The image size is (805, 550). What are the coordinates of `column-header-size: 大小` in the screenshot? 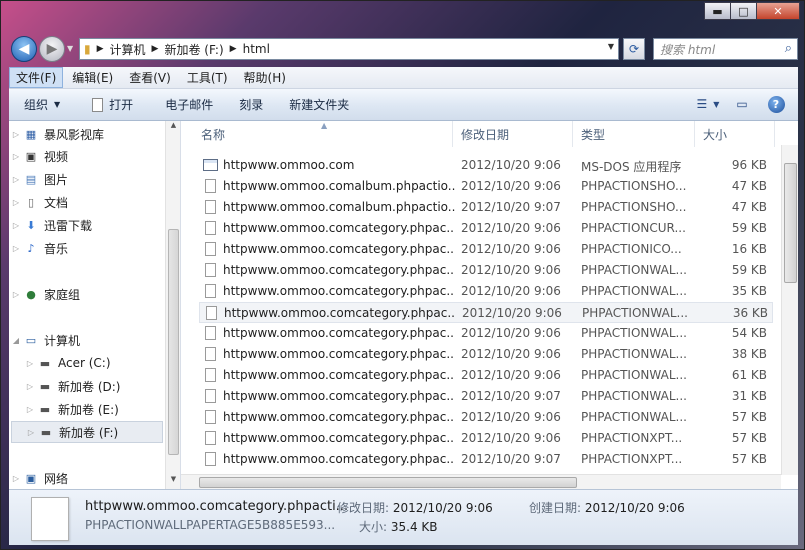 It's located at (735, 134).